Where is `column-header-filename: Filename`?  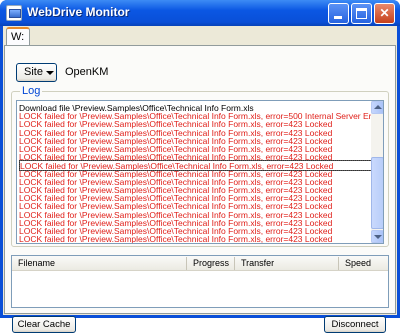 column-header-filename: Filename is located at coordinates (99, 263).